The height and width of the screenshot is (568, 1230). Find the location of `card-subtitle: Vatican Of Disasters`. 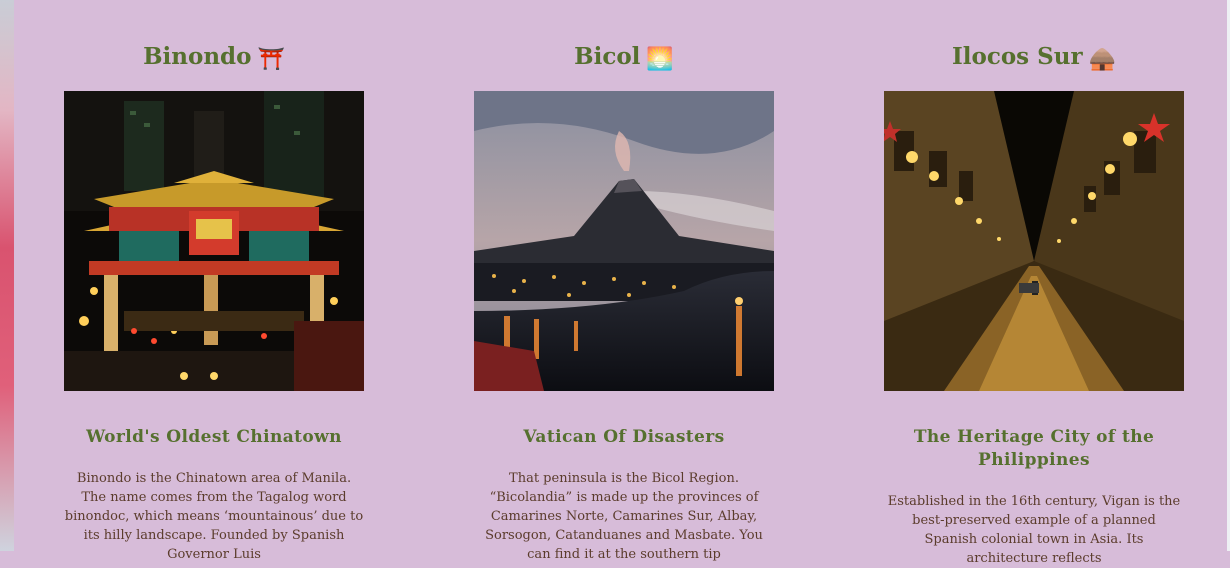

card-subtitle: Vatican Of Disasters is located at coordinates (624, 437).